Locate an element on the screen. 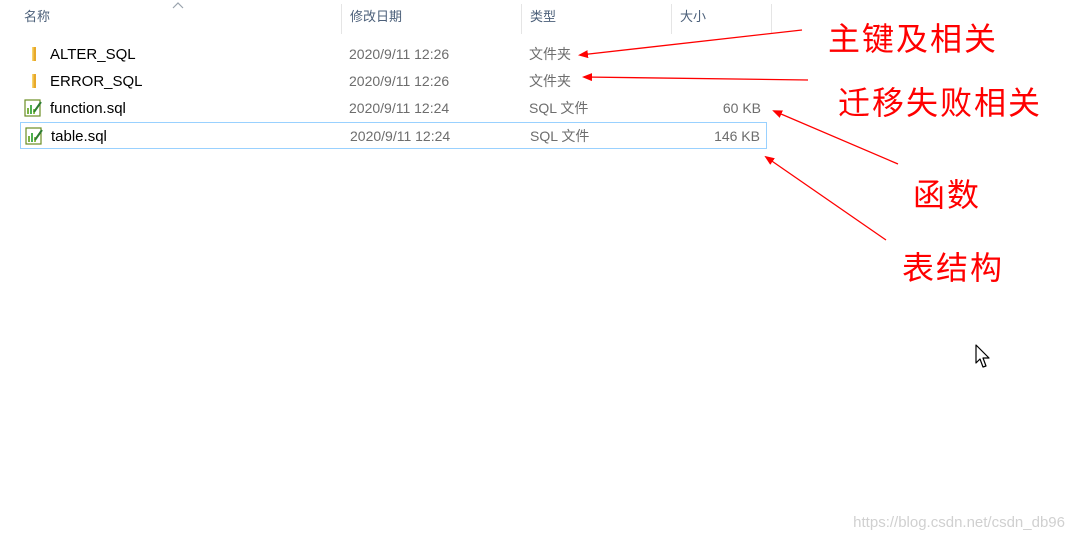 Image resolution: width=1073 pixels, height=541 pixels. file-row-selected: table.sql 2020/9/11 12:24 SQL 文件 146 KB is located at coordinates (393, 135).